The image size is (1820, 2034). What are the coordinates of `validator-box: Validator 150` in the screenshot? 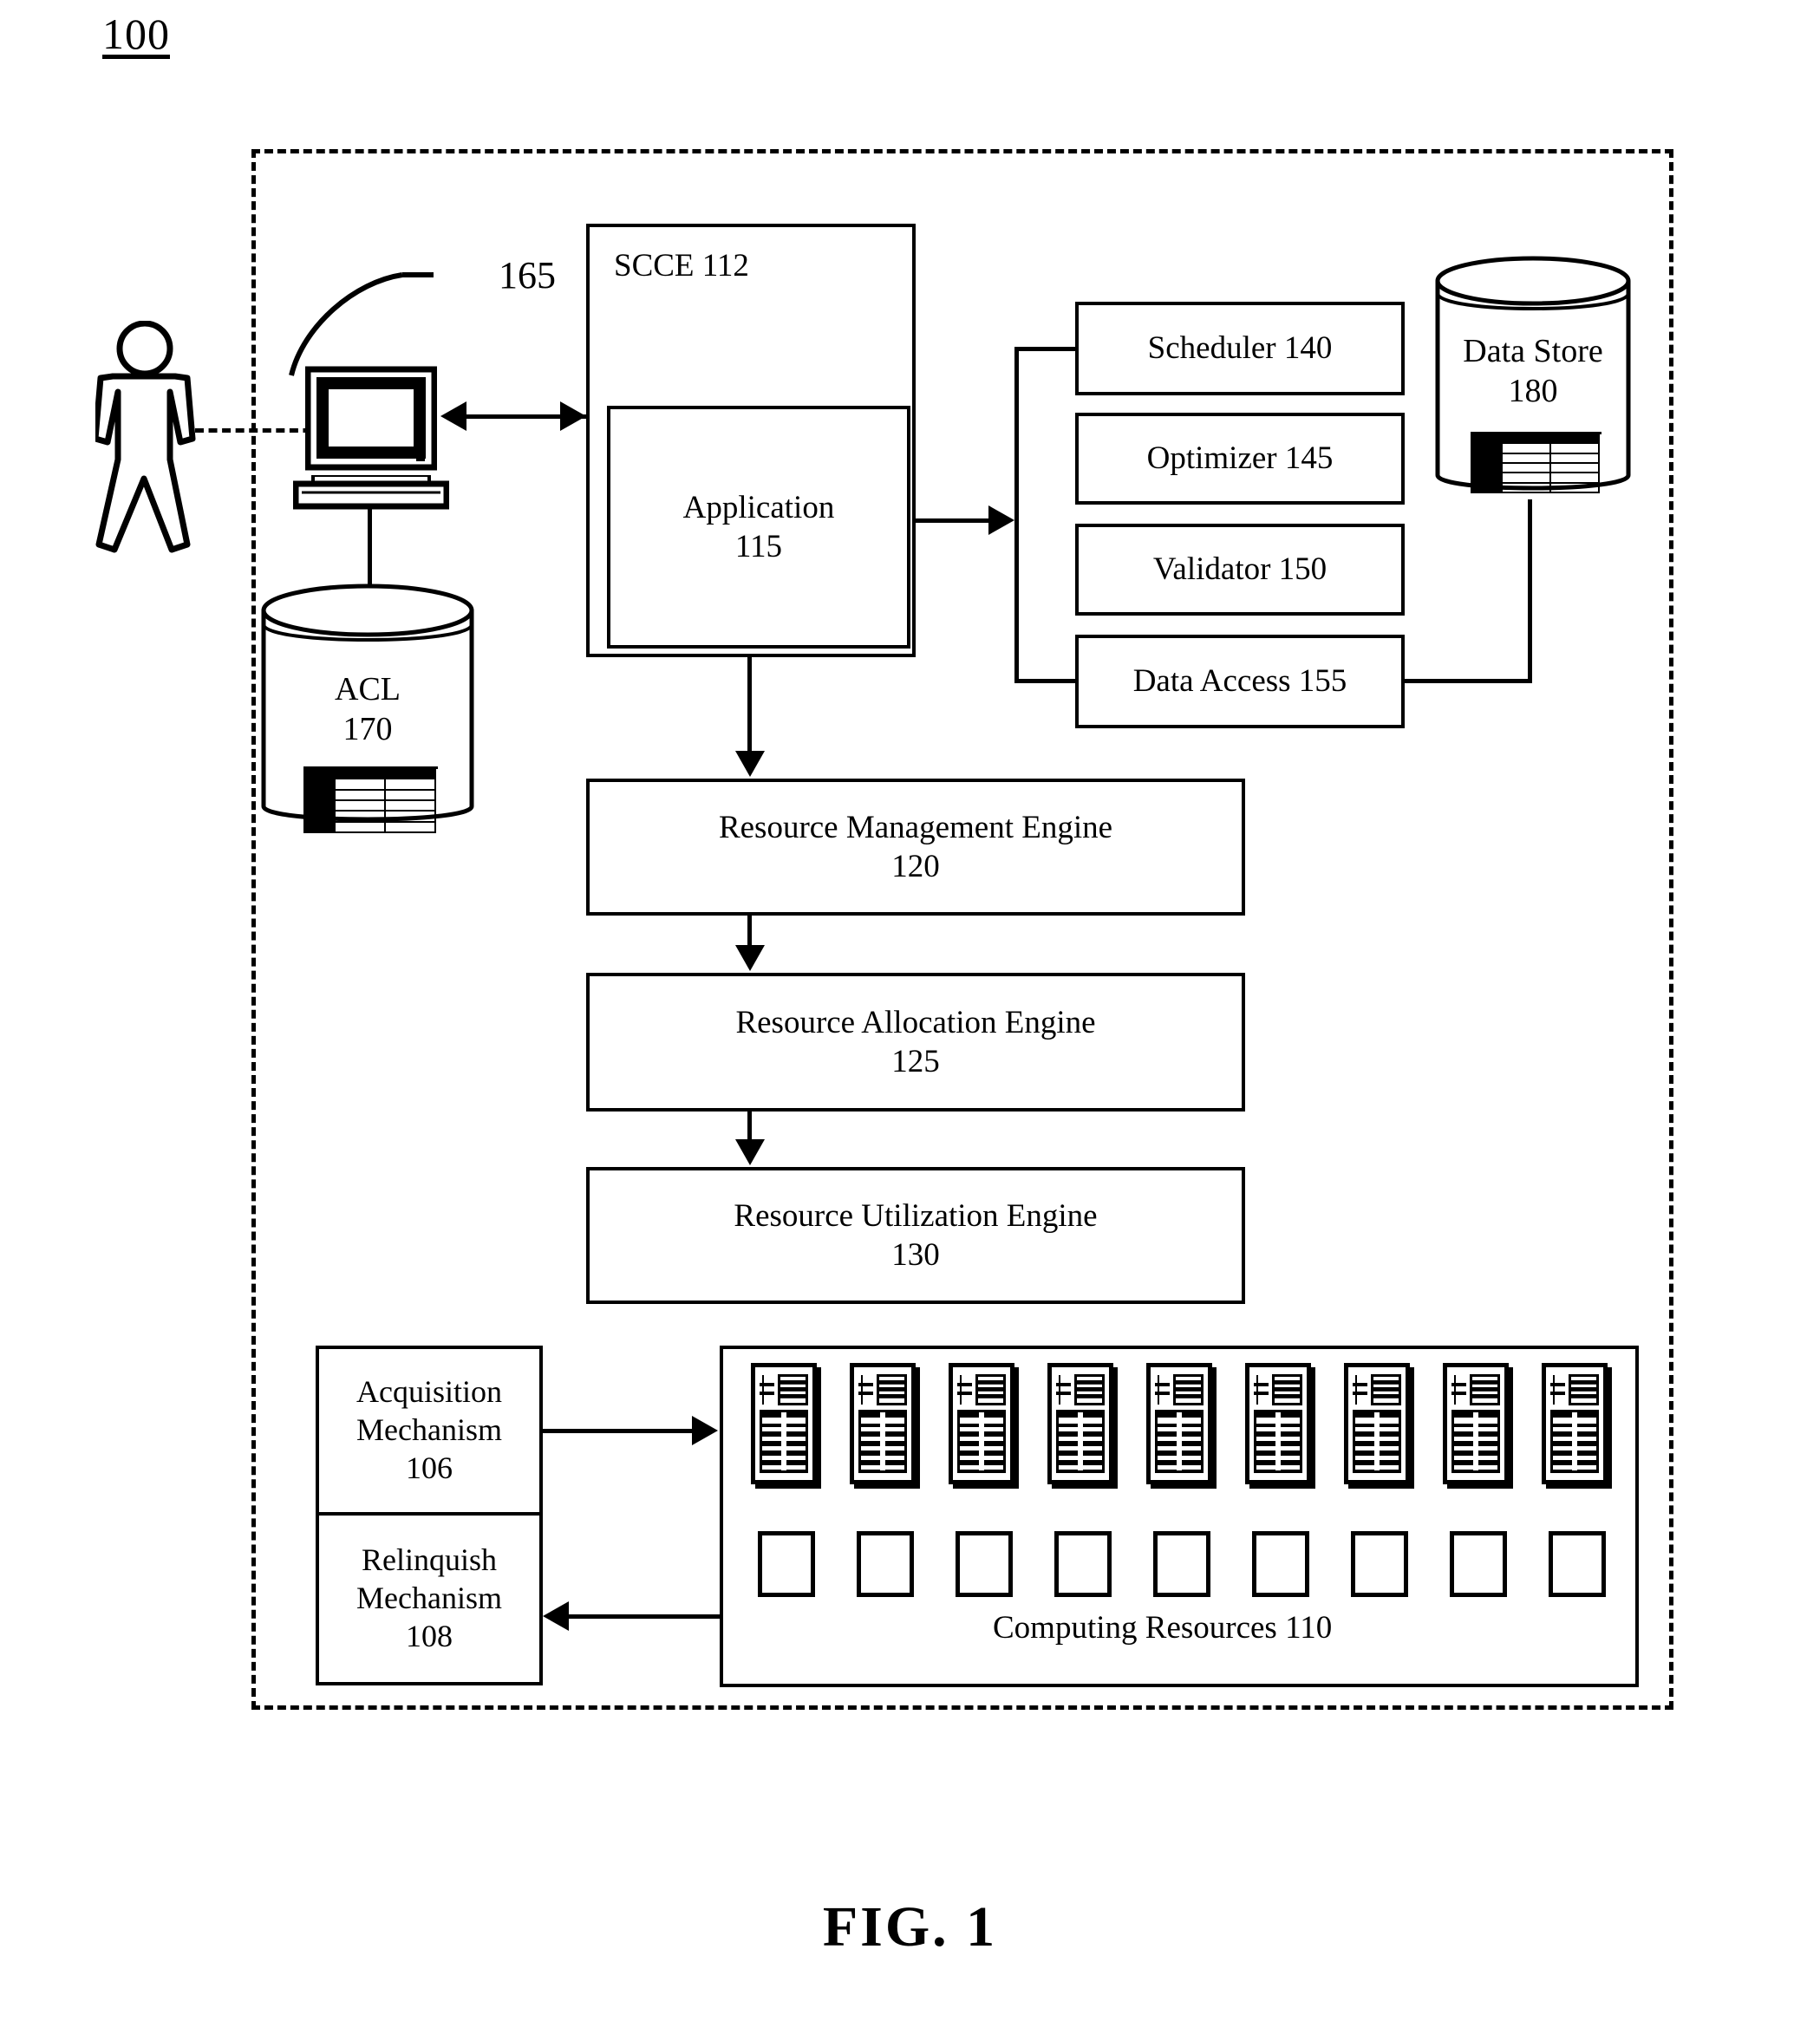 It's located at (1240, 570).